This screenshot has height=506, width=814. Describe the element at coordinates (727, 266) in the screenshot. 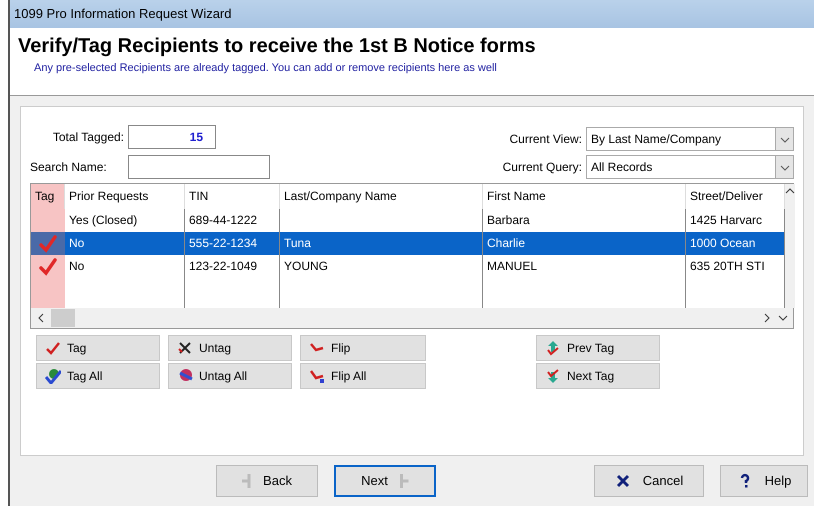

I see `table-cell: 635 20TH STI` at that location.